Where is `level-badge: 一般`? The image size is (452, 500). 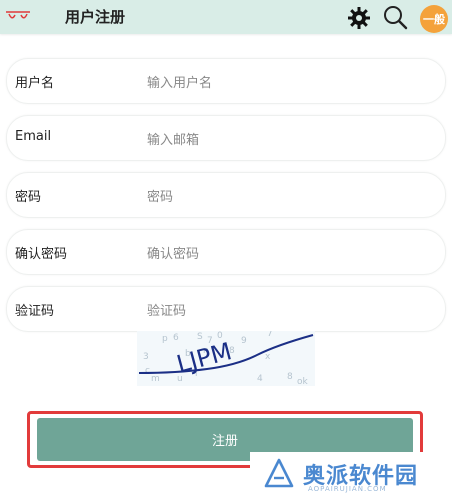
level-badge: 一般 is located at coordinates (434, 19).